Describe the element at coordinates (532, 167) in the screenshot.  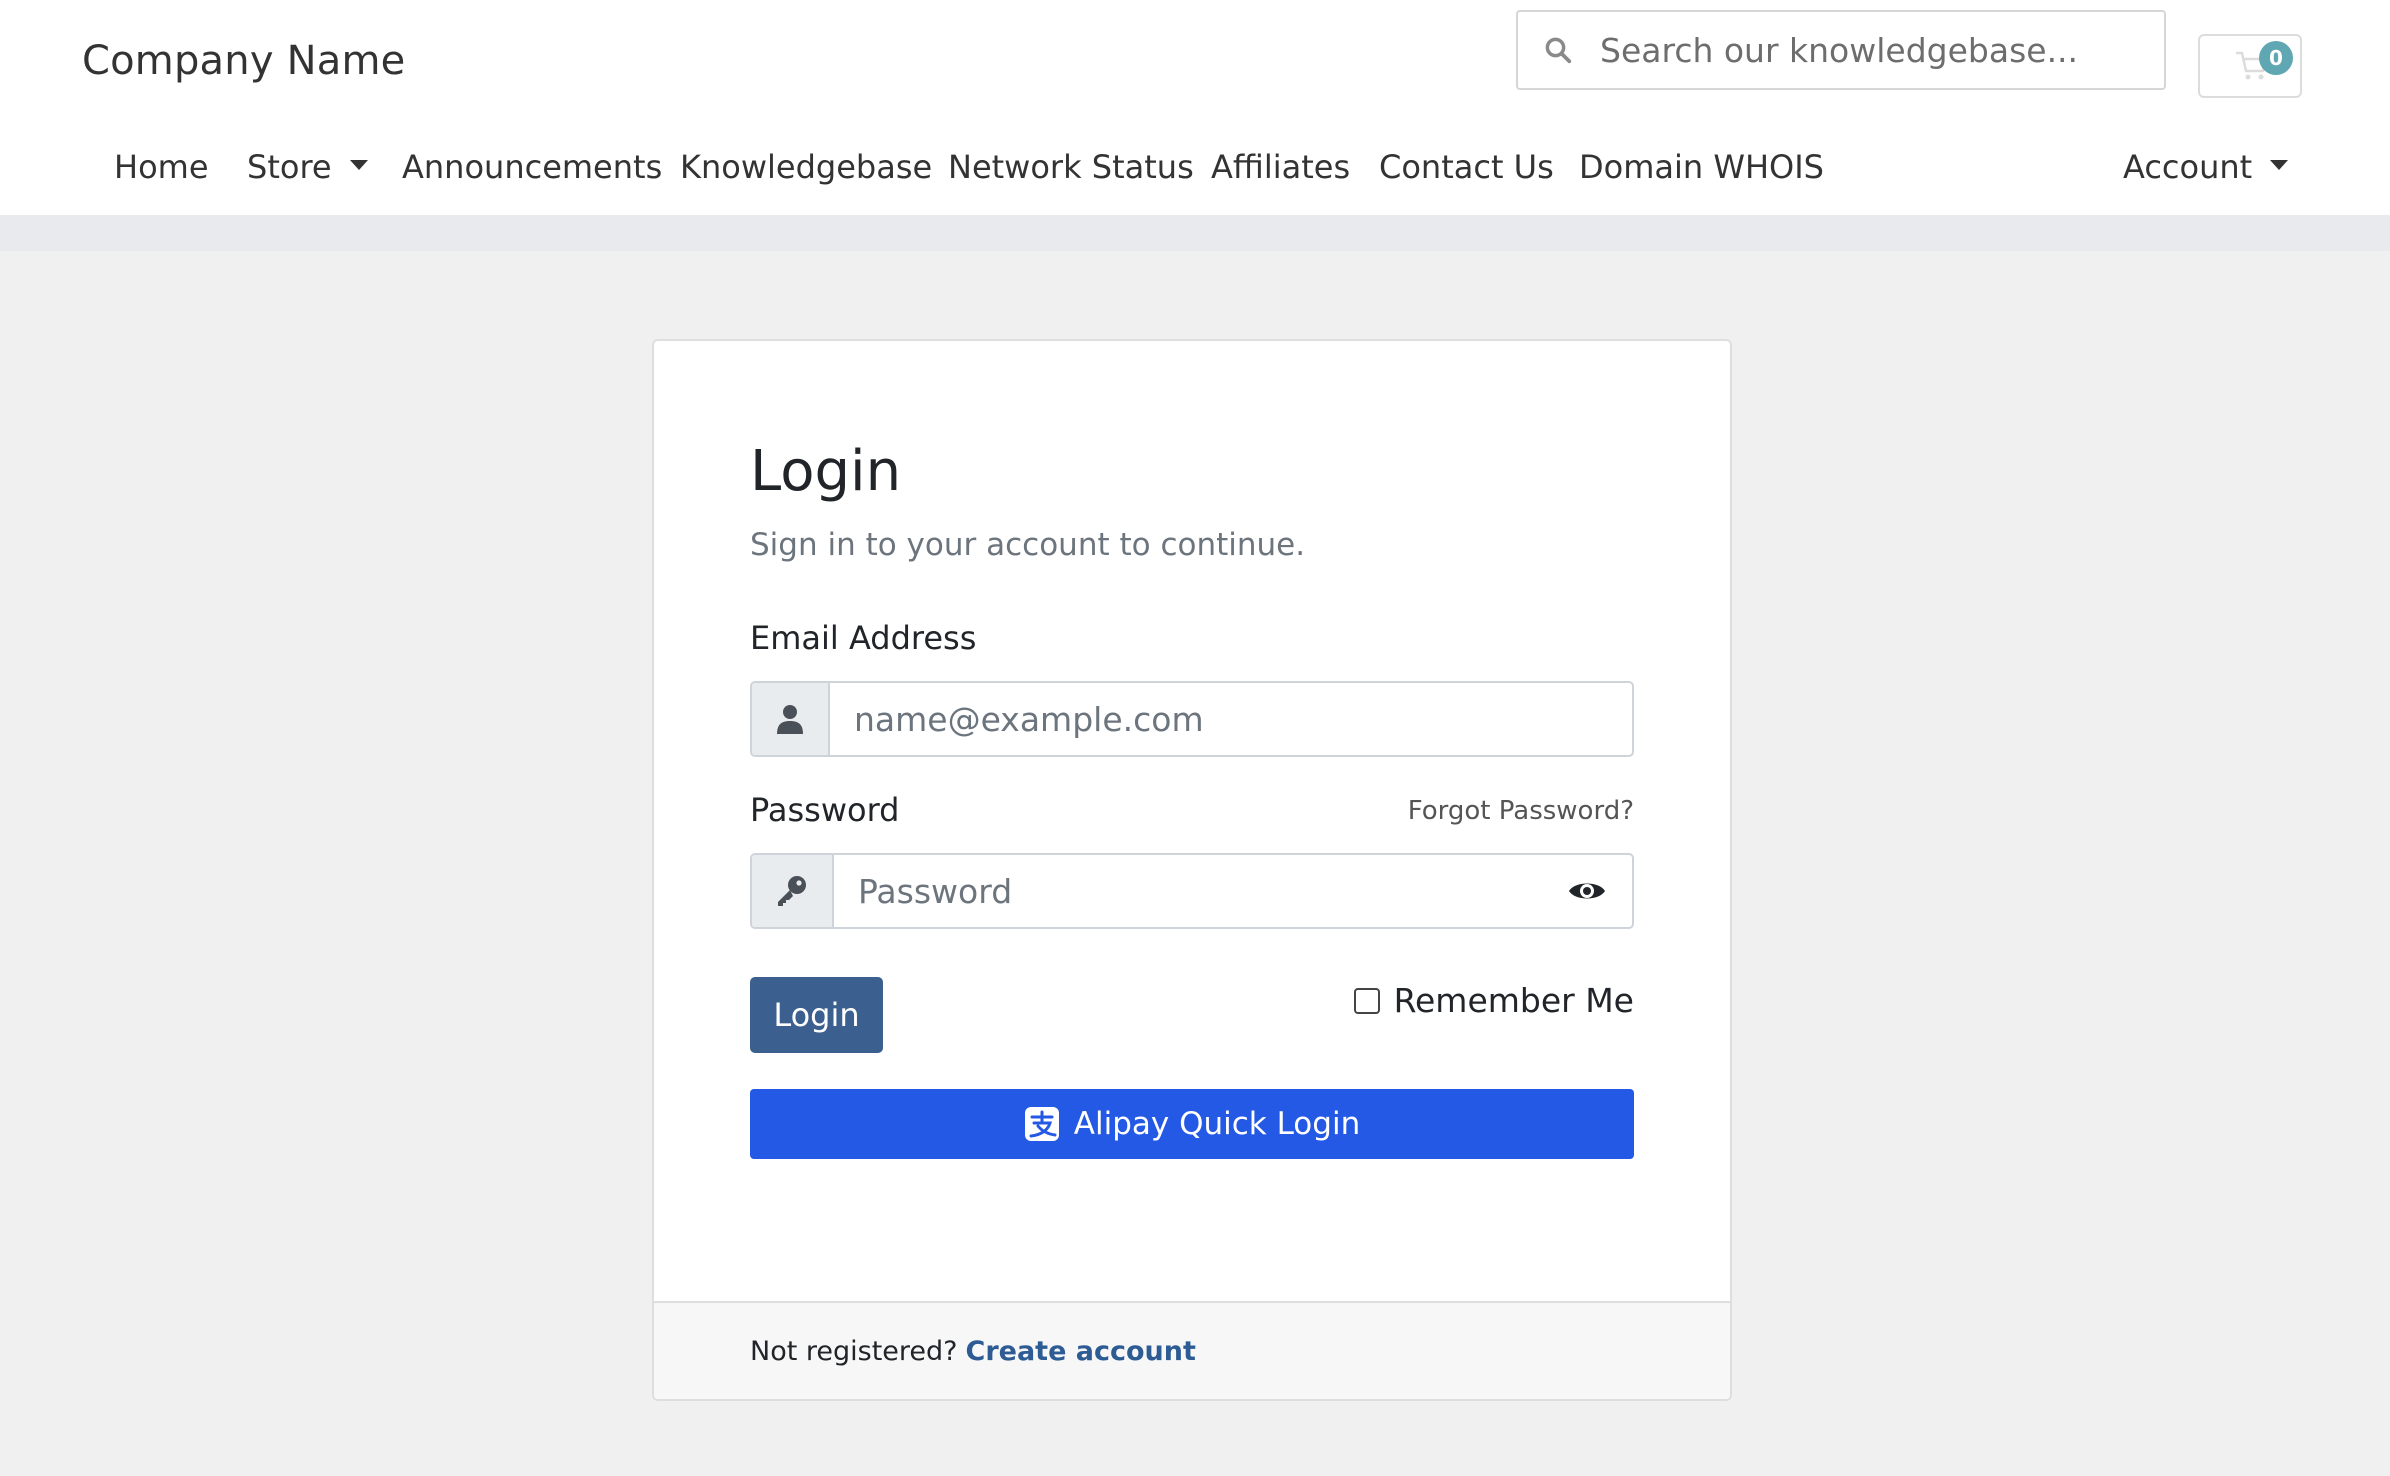
I see `nav-item-announcements: Announcements` at that location.